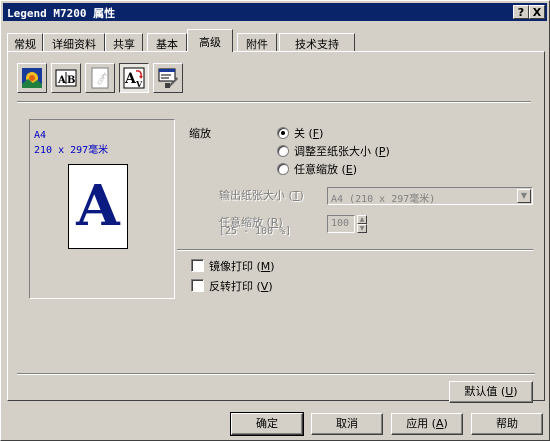 This screenshot has width=550, height=441. I want to click on window-title: Legend M7200 属性, so click(61, 13).